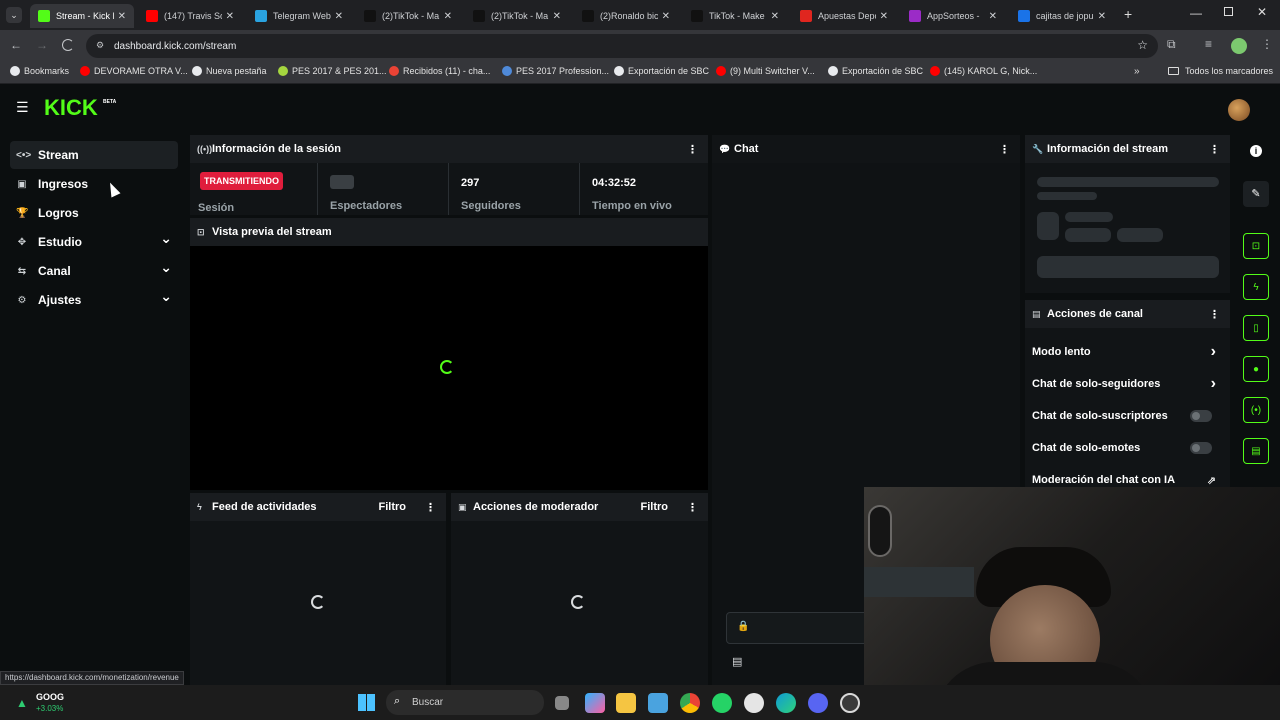 The width and height of the screenshot is (1280, 720). What do you see at coordinates (844, 16) in the screenshot?
I see `browser-tab: Apuestas Depc ✕` at bounding box center [844, 16].